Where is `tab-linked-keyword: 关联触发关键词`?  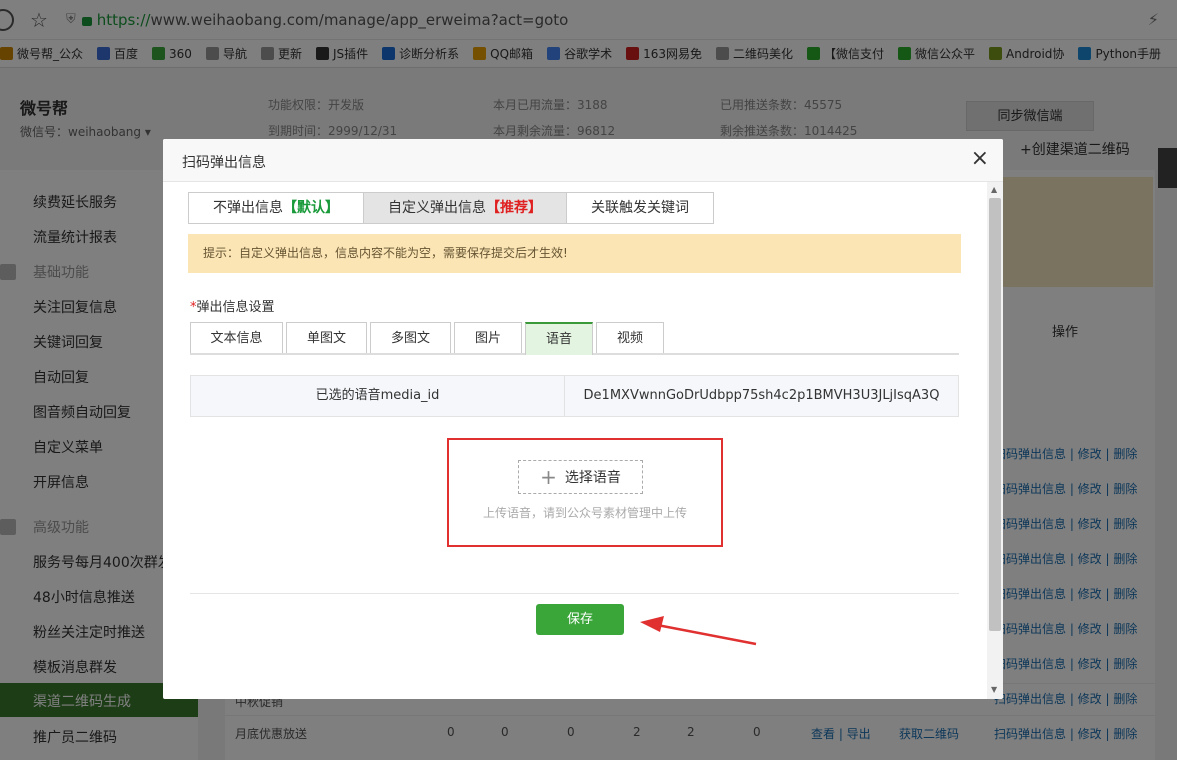
tab-linked-keyword: 关联触发关键词 is located at coordinates (640, 208).